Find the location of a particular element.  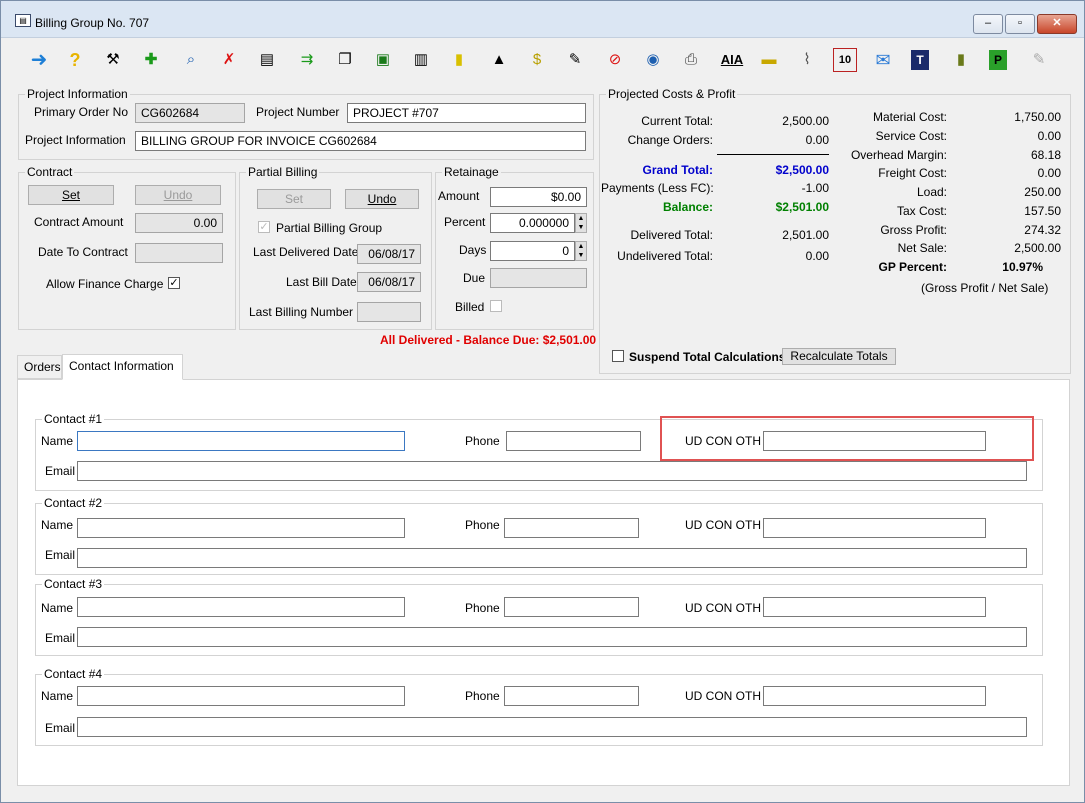

contact-4-phone-label: Phone is located at coordinates (482, 696).